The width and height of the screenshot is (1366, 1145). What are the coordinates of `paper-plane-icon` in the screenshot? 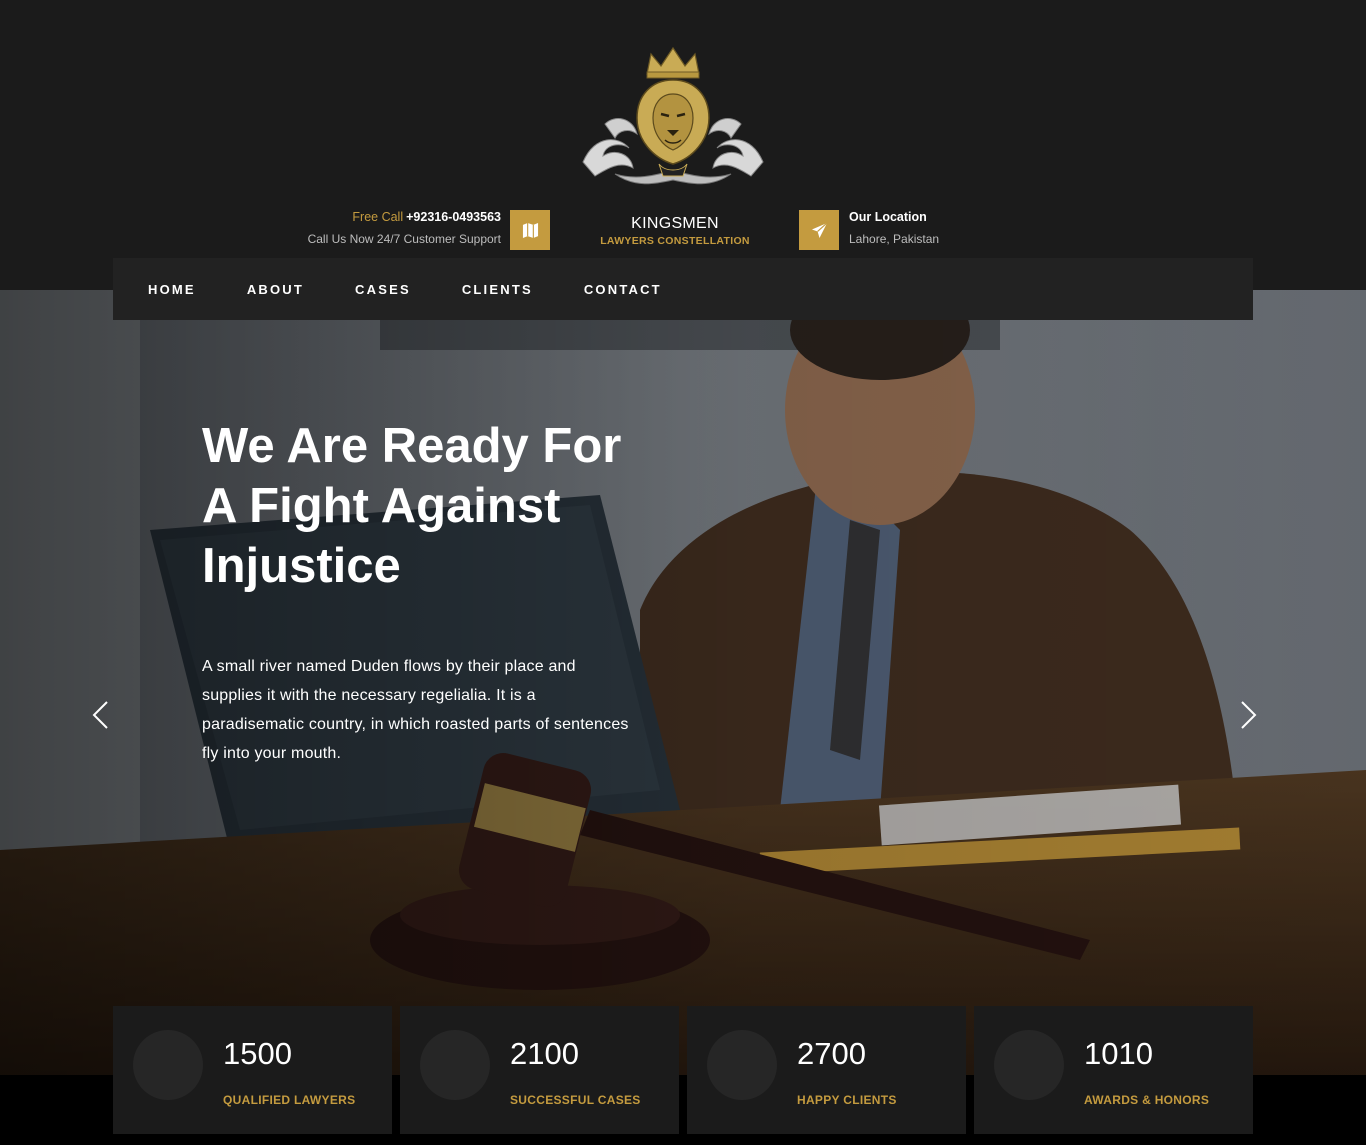 It's located at (819, 230).